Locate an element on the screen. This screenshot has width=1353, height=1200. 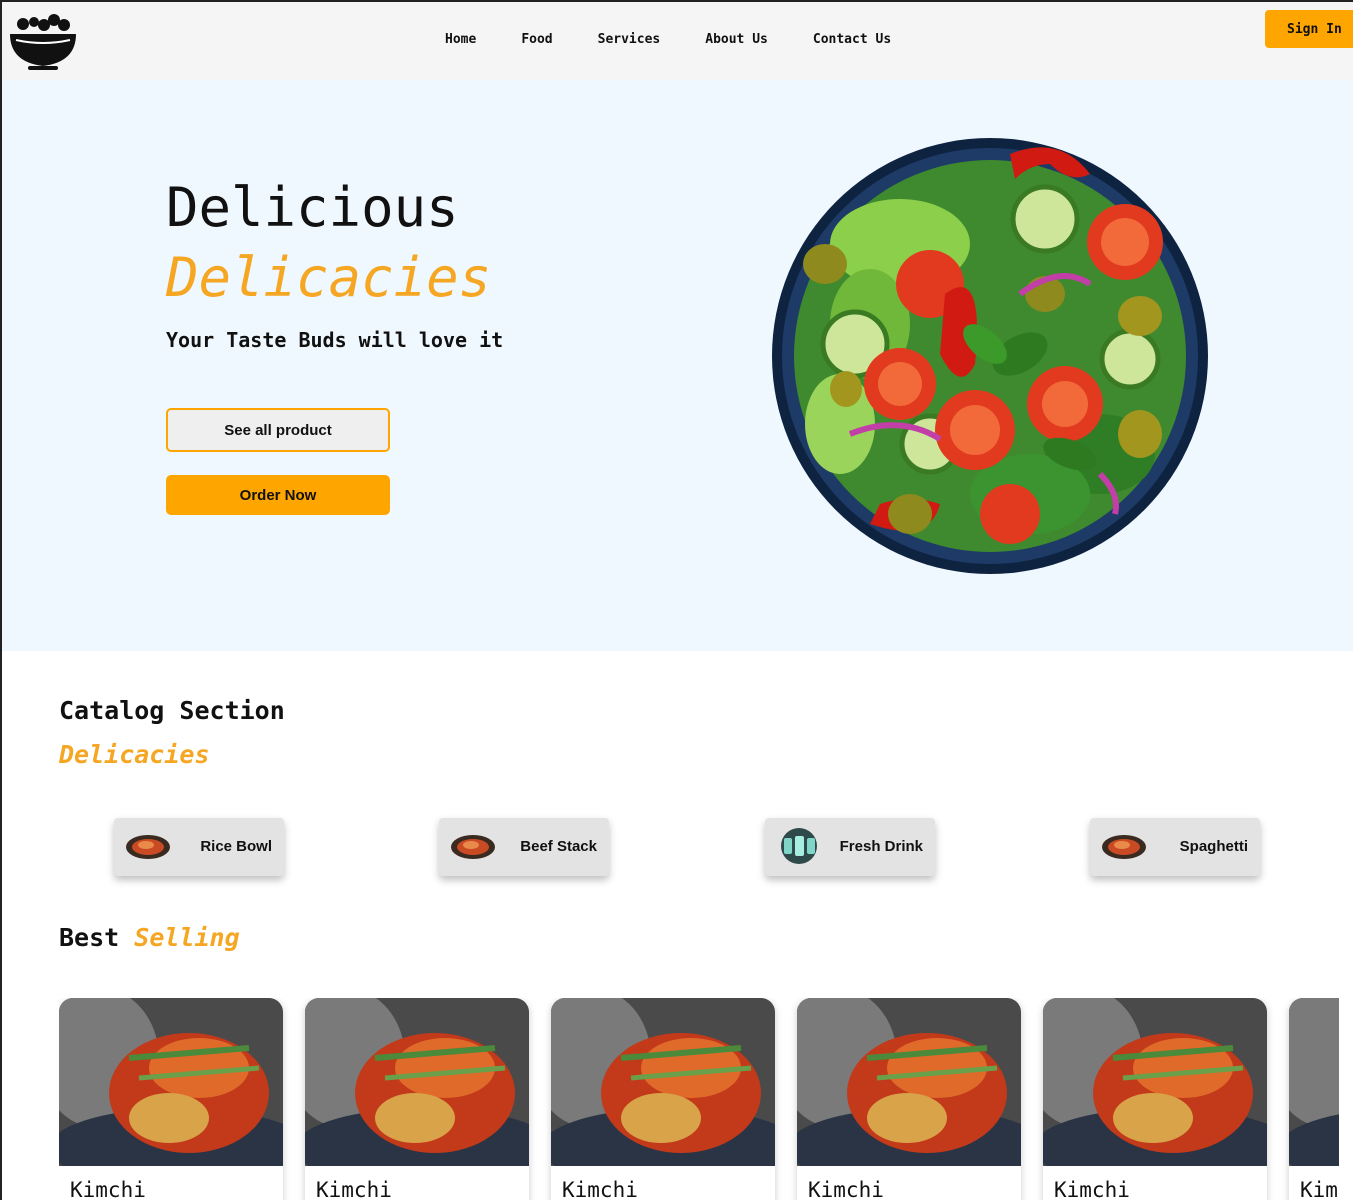
catalog-item-spaghetti: Spaghetti is located at coordinates (1175, 847).